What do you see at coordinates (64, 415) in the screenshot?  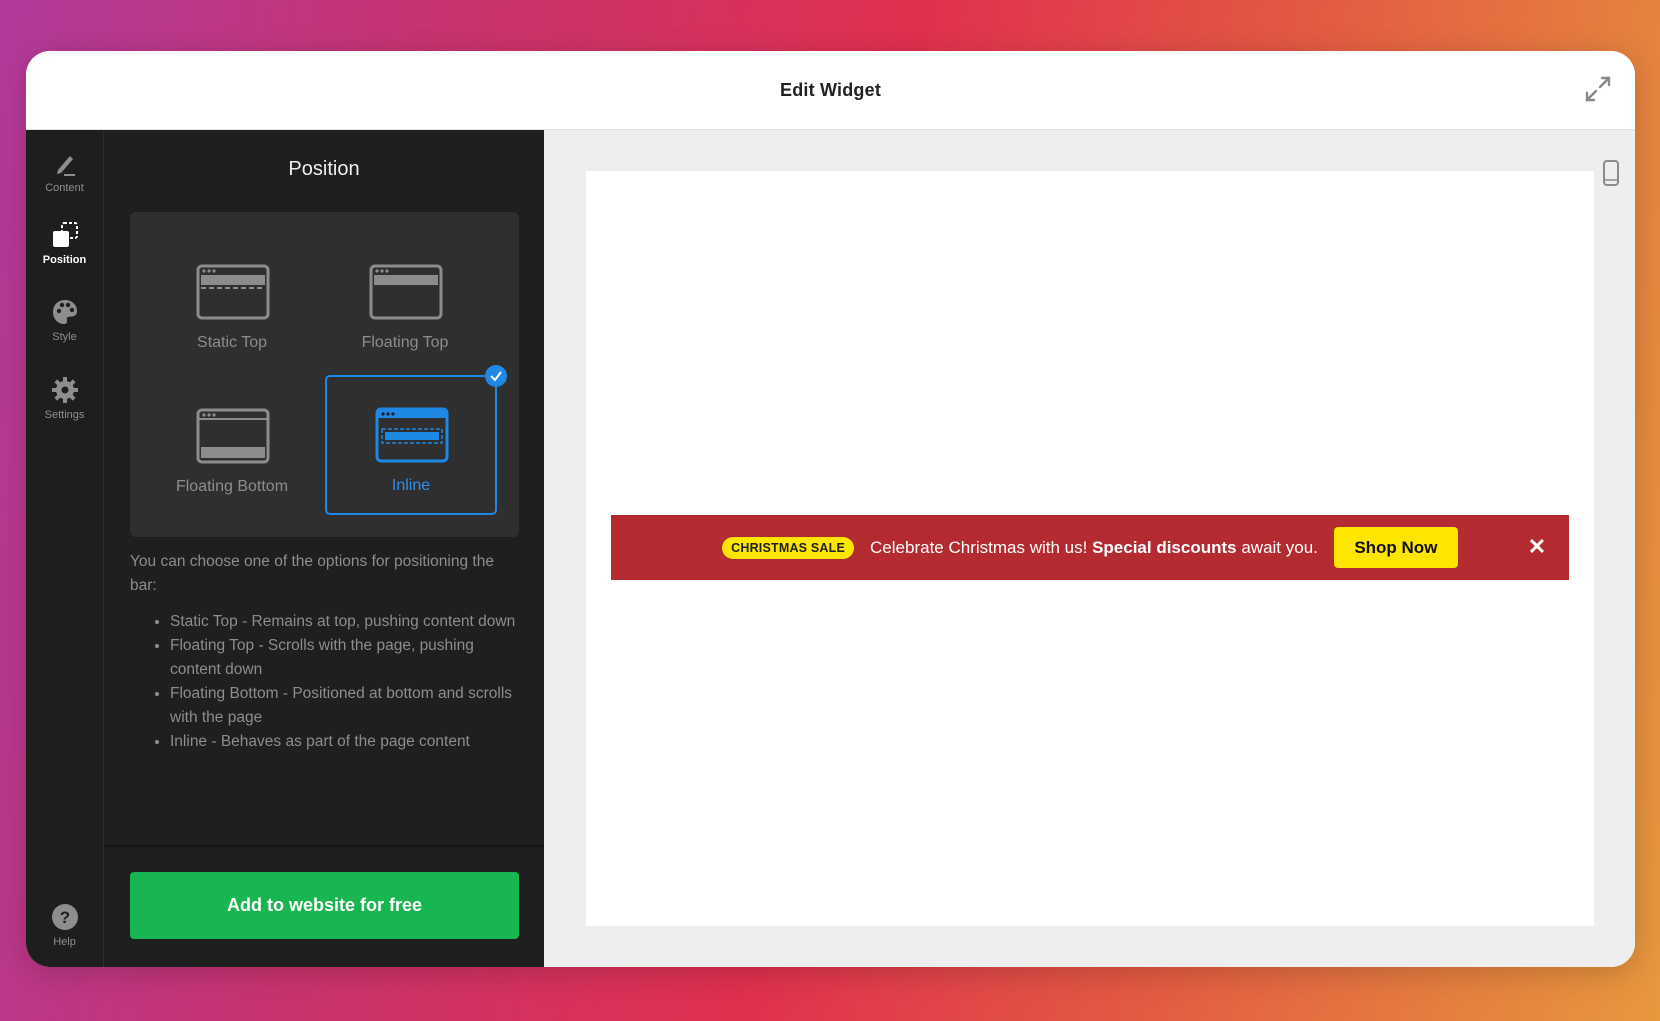 I see `sidebar-label: Settings` at bounding box center [64, 415].